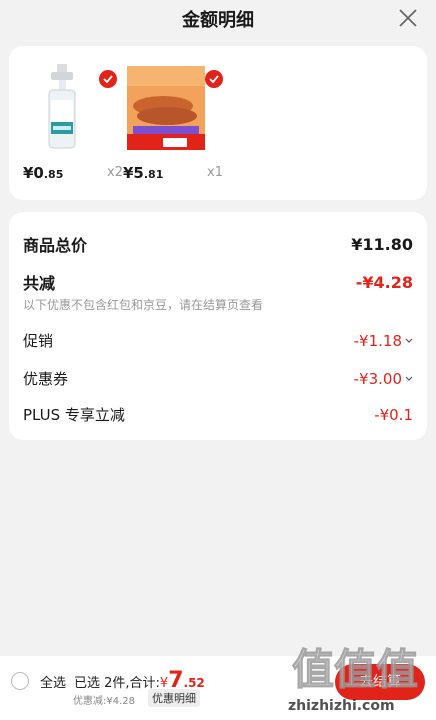 The image size is (436, 720). I want to click on plus-value: -¥0.1, so click(393, 414).